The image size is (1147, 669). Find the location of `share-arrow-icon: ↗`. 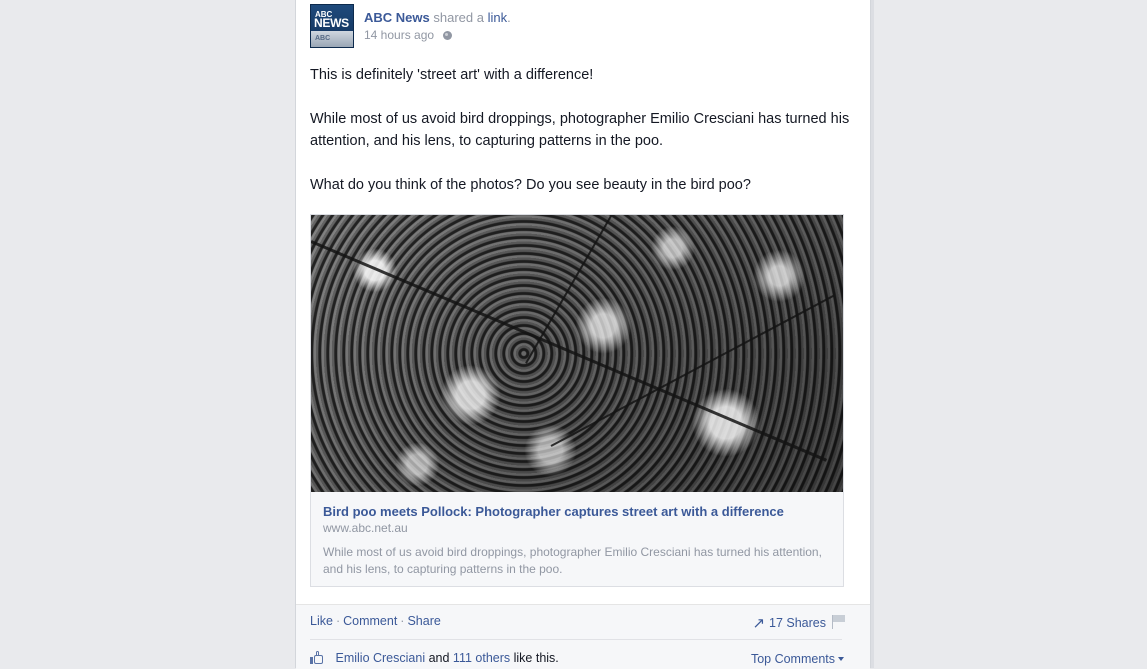

share-arrow-icon: ↗ is located at coordinates (759, 623).